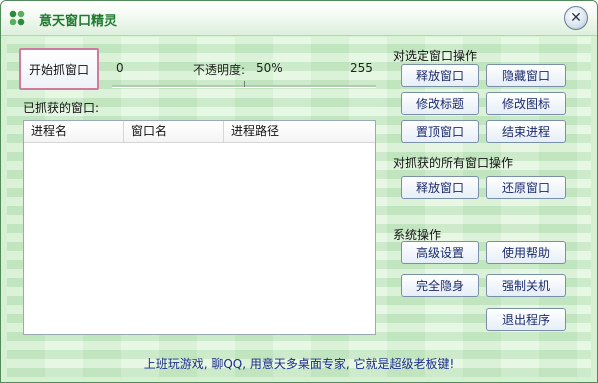 The image size is (598, 383). I want to click on all-windows-ops-heading: 对抓获的所有窗口操作, so click(453, 163).